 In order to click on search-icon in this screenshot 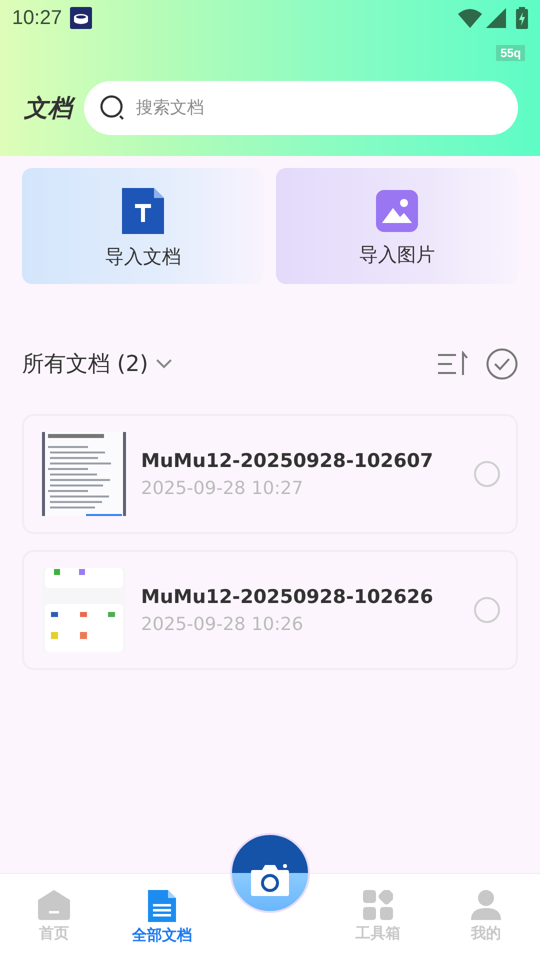, I will do `click(113, 108)`.